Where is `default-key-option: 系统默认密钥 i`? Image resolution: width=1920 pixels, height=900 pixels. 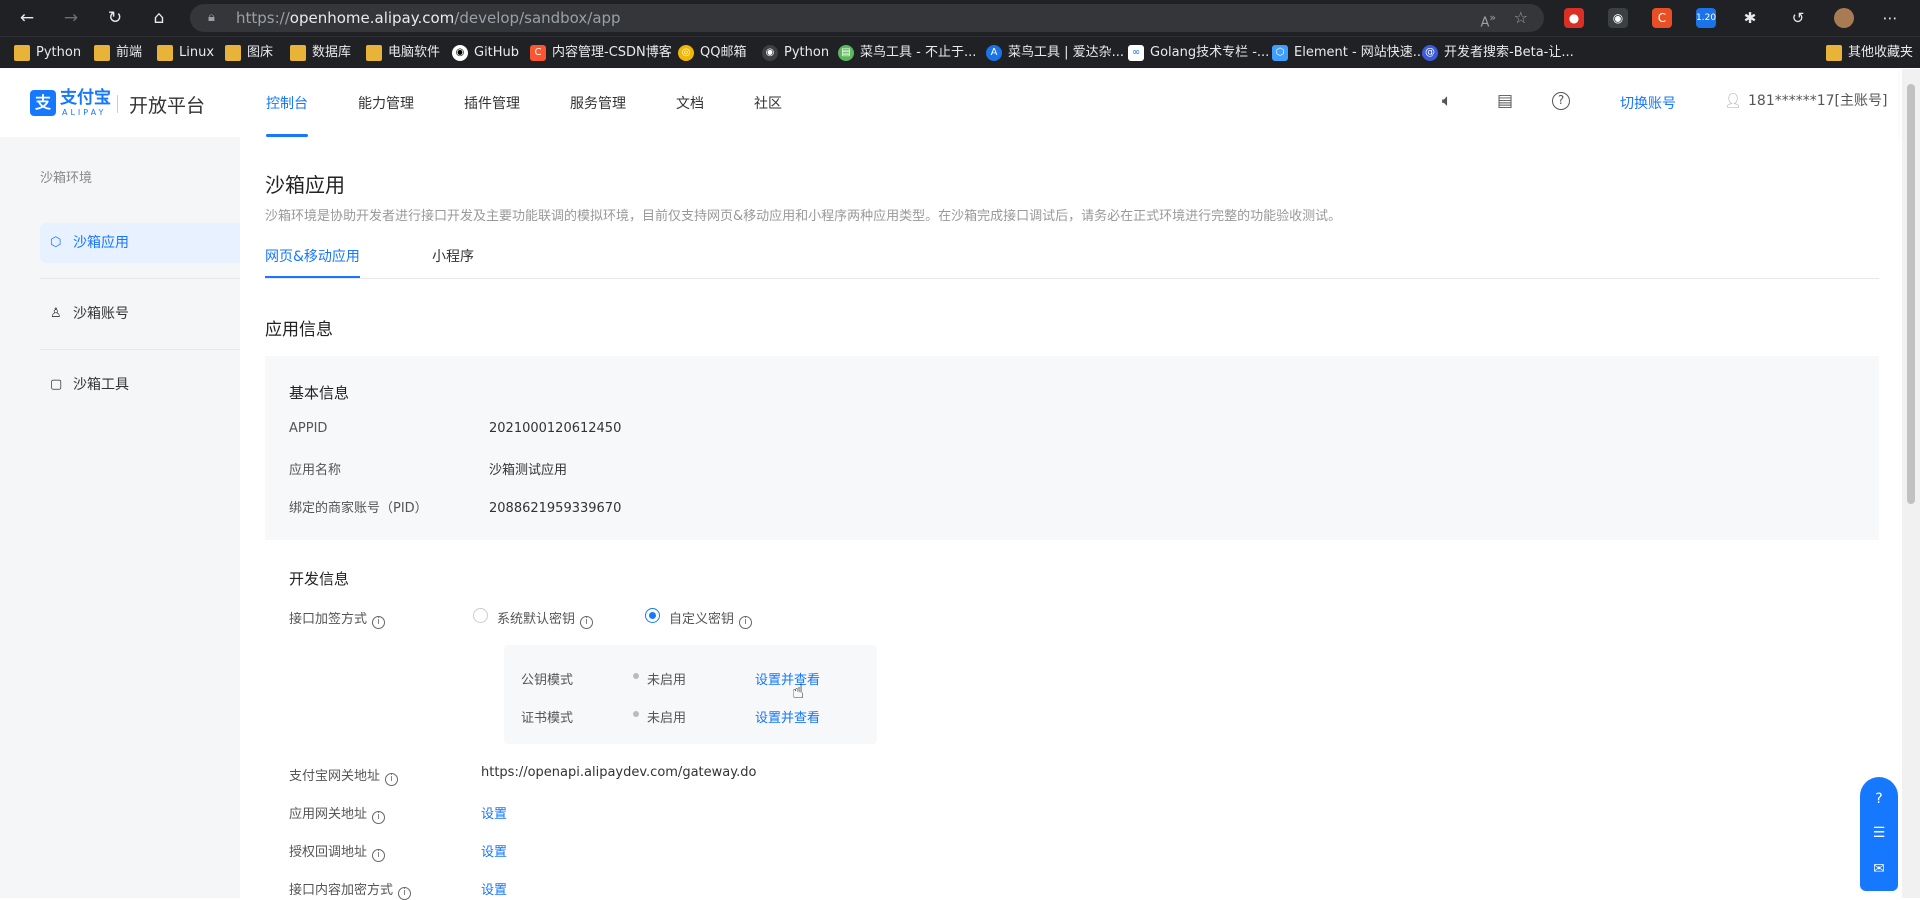 default-key-option: 系统默认密钥 i is located at coordinates (545, 618).